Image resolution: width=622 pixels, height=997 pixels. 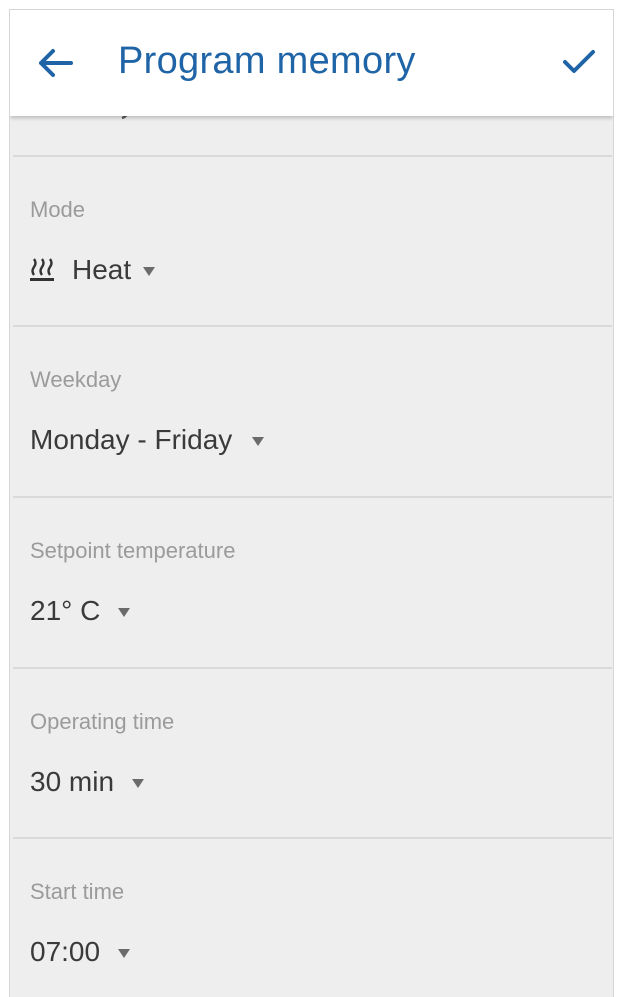 I want to click on operating-time-value: 30 min, so click(x=72, y=781).